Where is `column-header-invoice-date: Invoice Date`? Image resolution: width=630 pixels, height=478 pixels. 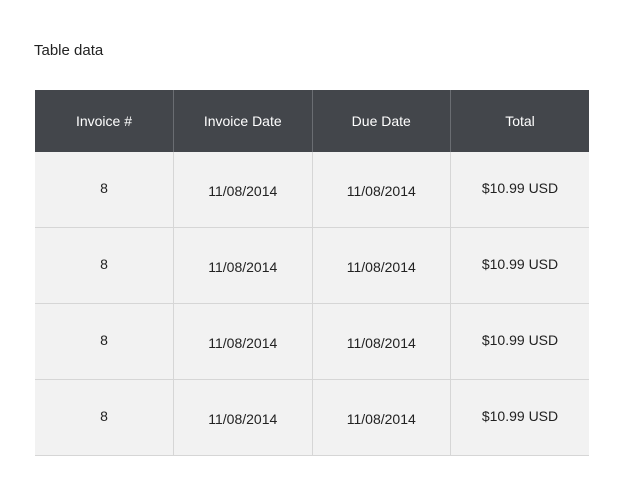 column-header-invoice-date: Invoice Date is located at coordinates (242, 121).